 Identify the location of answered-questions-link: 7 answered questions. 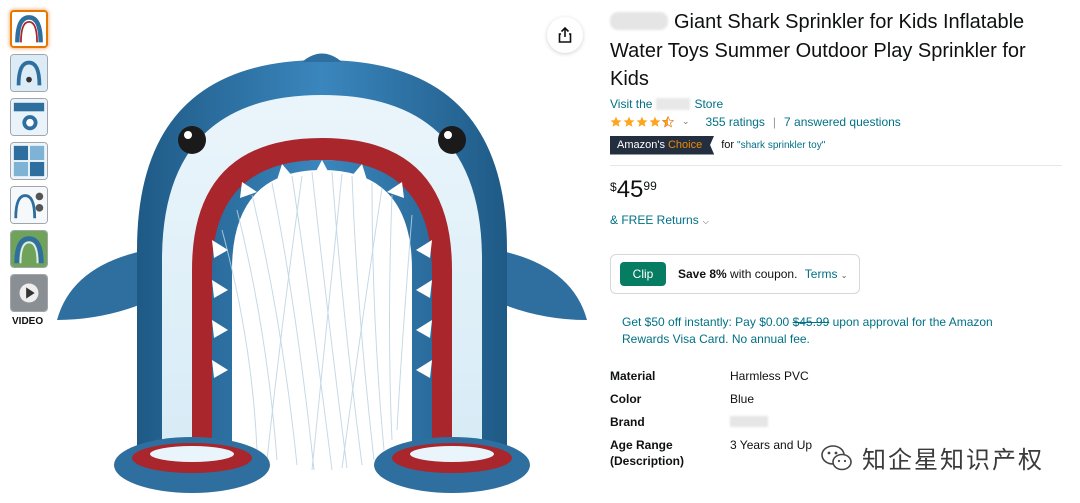
(842, 122).